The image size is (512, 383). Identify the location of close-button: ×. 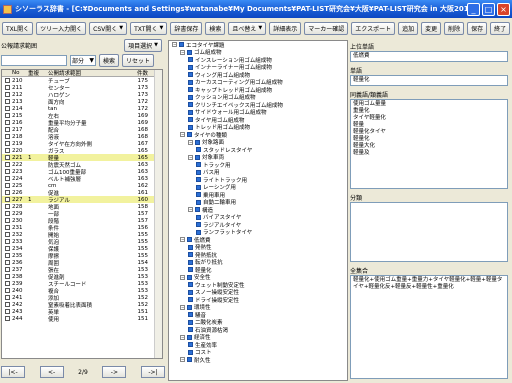
(503, 9).